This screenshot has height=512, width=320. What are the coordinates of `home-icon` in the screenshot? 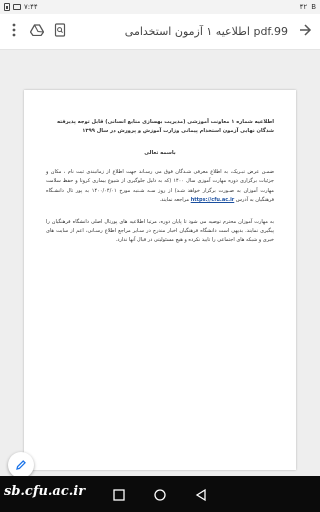 It's located at (160, 494).